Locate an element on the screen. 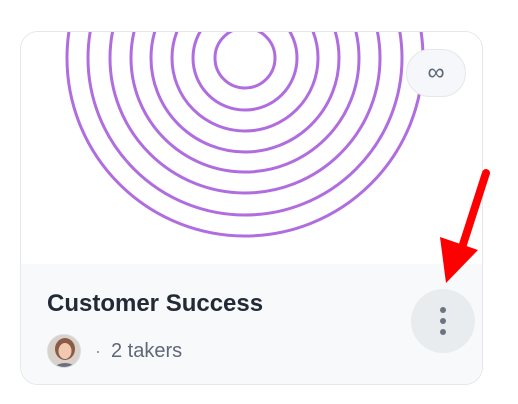 This screenshot has height=404, width=518. card-meta: · 2 takers is located at coordinates (114, 351).